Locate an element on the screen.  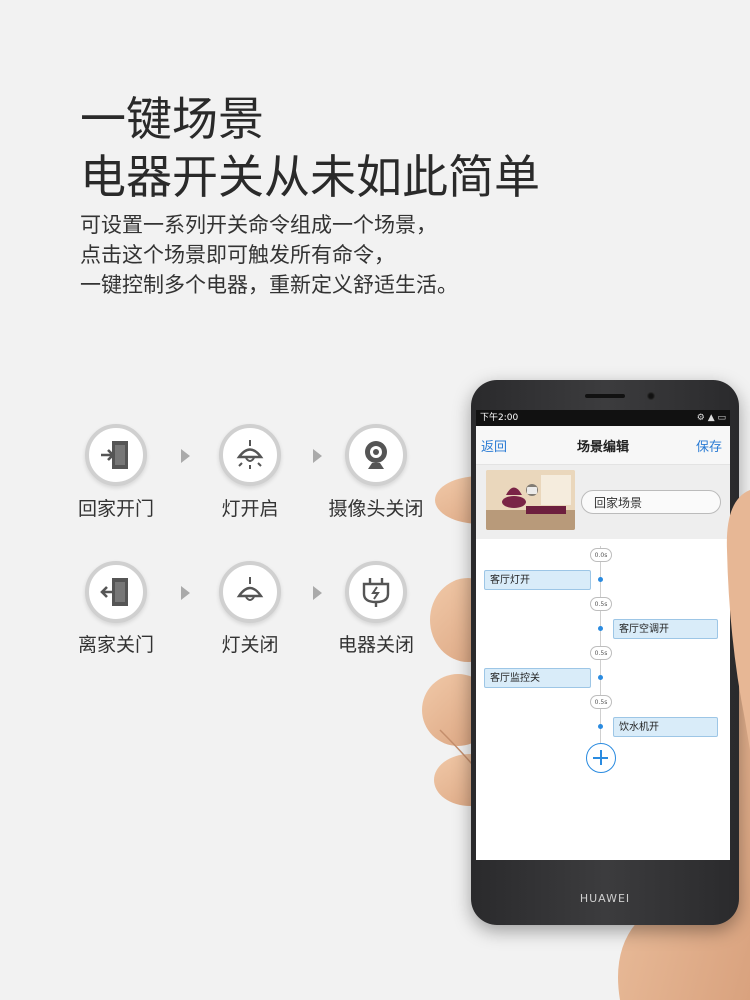
scene-photo is located at coordinates (530, 500).